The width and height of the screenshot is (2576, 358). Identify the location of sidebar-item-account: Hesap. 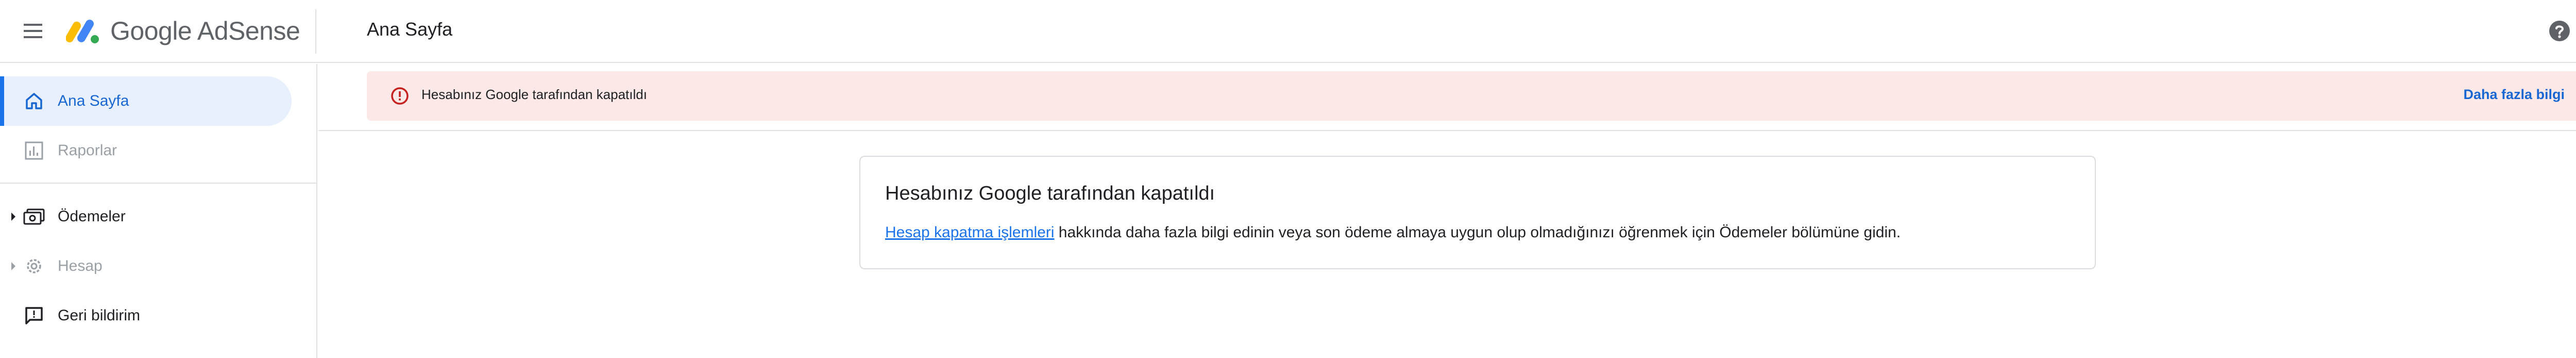
(146, 266).